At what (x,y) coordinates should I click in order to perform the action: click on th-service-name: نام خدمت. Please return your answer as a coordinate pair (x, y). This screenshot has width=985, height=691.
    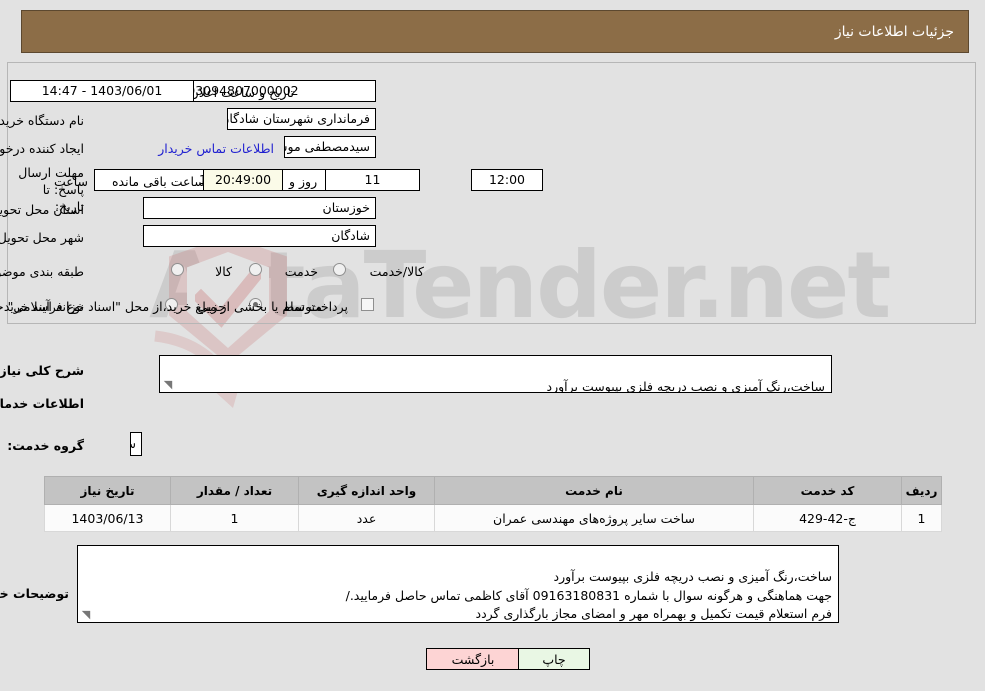
    Looking at the image, I should click on (595, 490).